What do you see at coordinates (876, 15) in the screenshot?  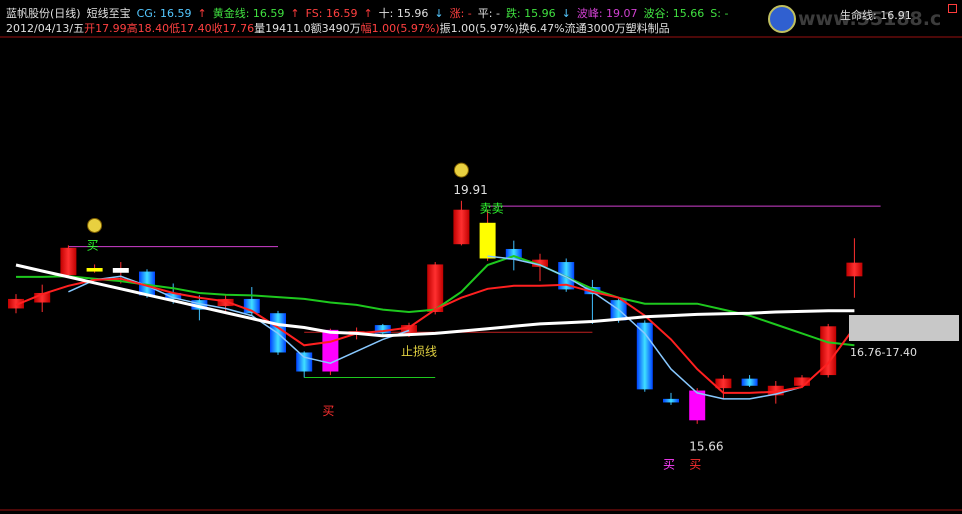 I see `lifeline-value: 生命线: 16.91` at bounding box center [876, 15].